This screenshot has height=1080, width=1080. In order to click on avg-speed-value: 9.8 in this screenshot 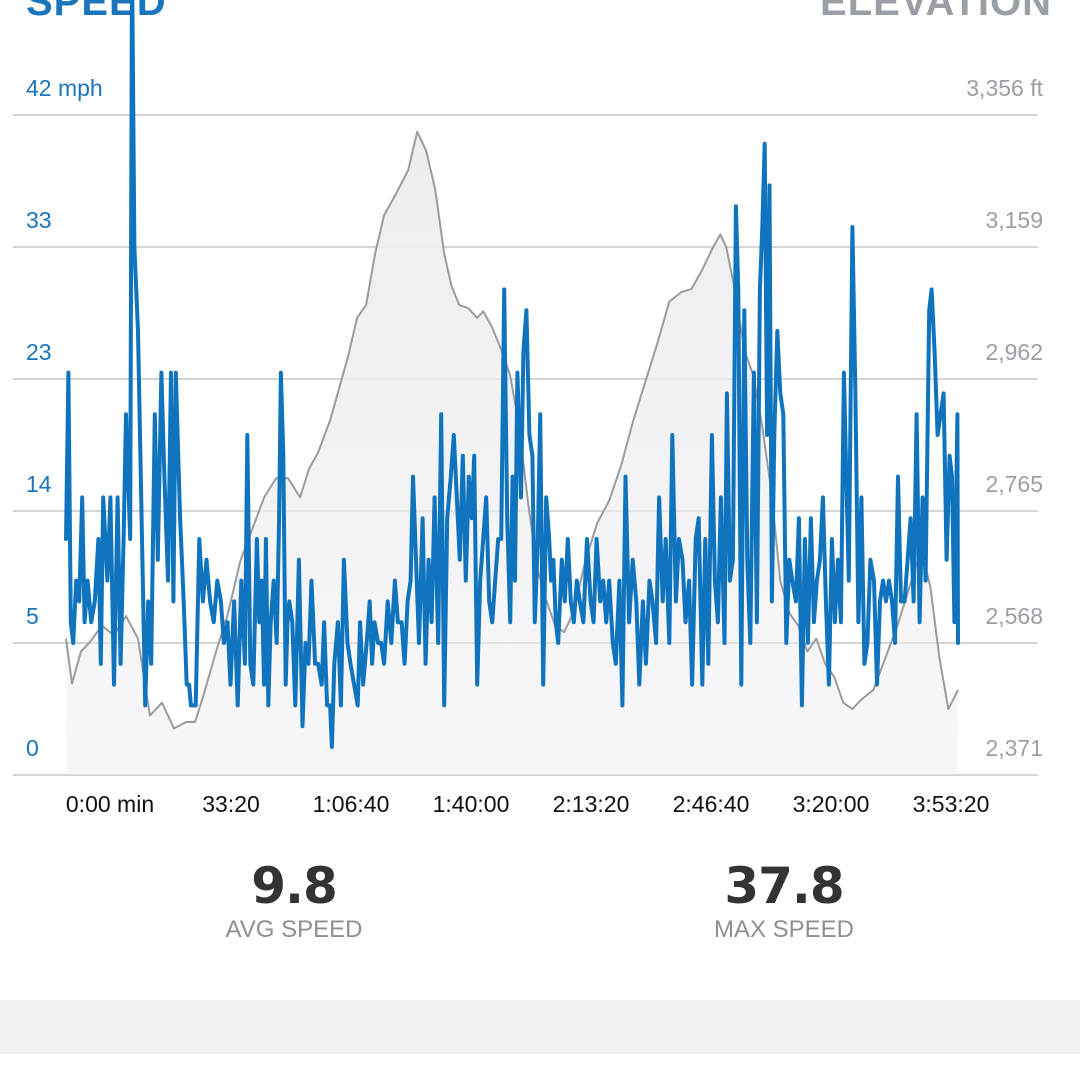, I will do `click(294, 886)`.